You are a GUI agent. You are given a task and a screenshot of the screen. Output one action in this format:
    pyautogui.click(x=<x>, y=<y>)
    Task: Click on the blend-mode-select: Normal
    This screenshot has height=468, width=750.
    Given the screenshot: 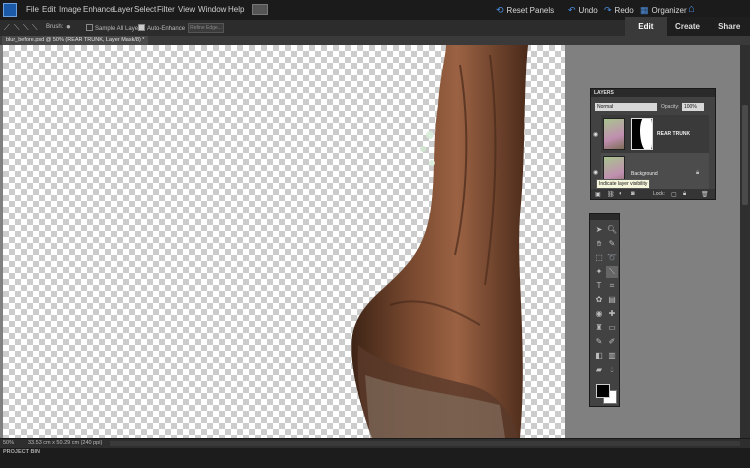 What is the action you would take?
    pyautogui.click(x=626, y=107)
    